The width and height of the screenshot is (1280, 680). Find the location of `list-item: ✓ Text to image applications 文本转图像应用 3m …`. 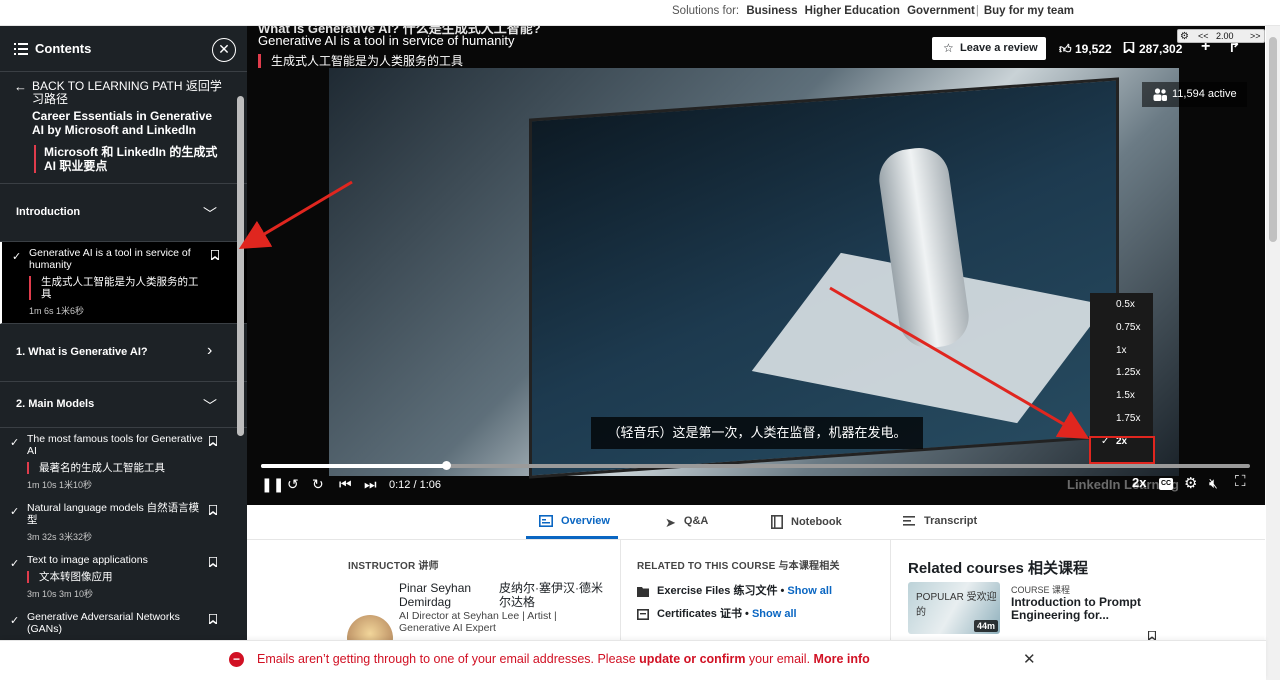

list-item: ✓ Text to image applications 文本转图像应用 3m … is located at coordinates (123, 577).